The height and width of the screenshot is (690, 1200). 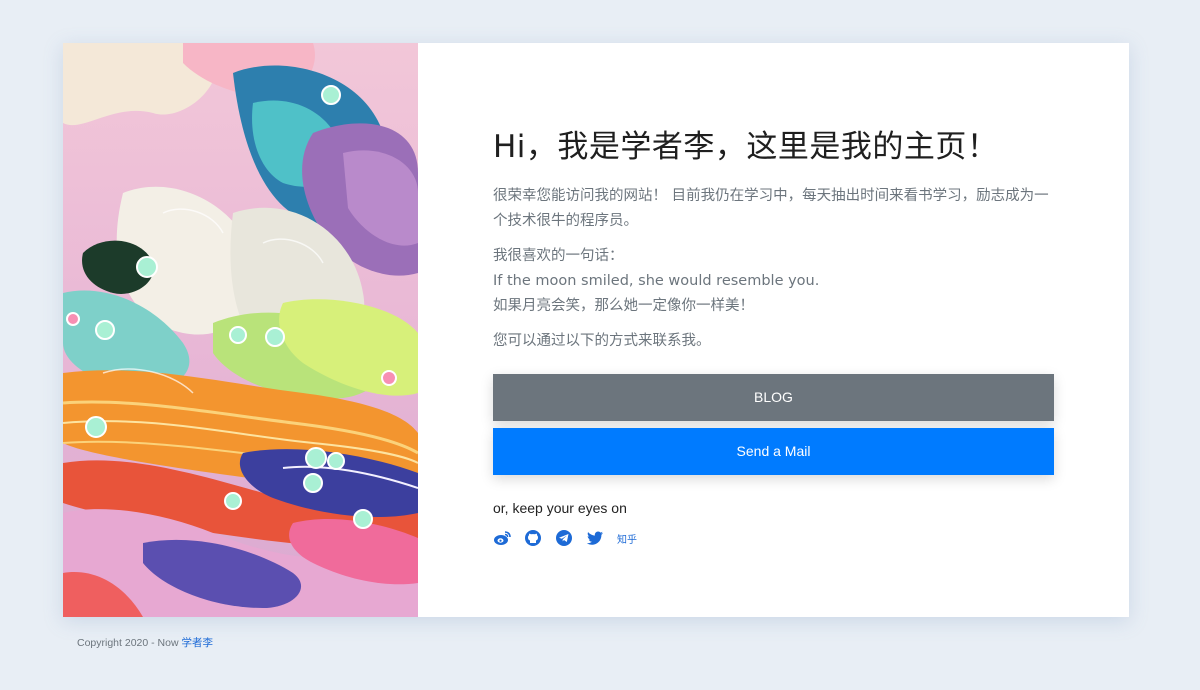 What do you see at coordinates (627, 538) in the screenshot?
I see `zhihu-link: 知乎` at bounding box center [627, 538].